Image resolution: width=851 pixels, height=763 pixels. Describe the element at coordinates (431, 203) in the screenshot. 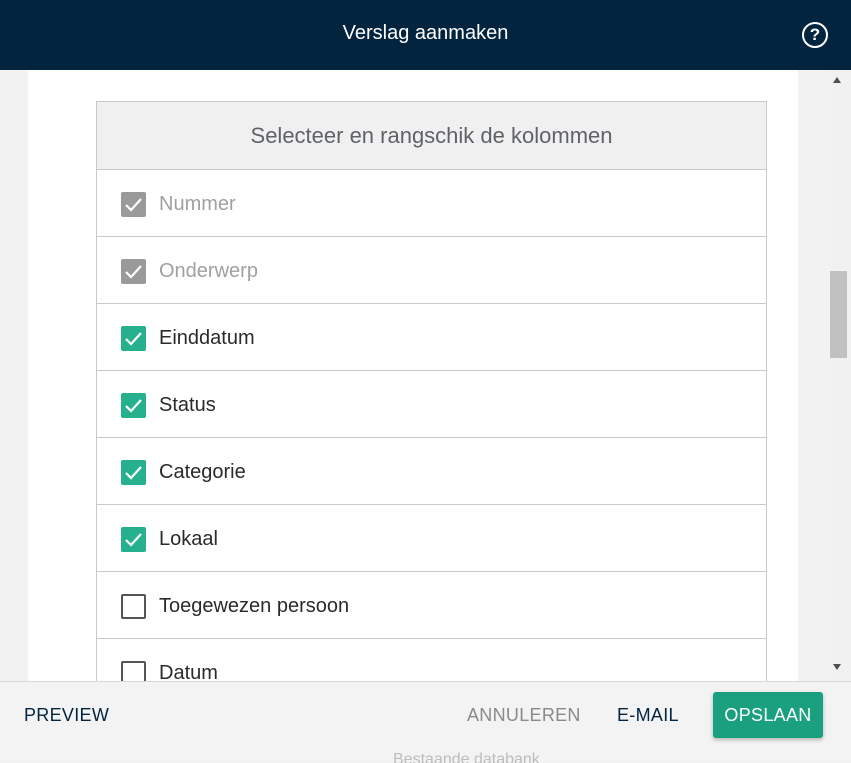

I see `column-row-nummer: Nummer` at that location.